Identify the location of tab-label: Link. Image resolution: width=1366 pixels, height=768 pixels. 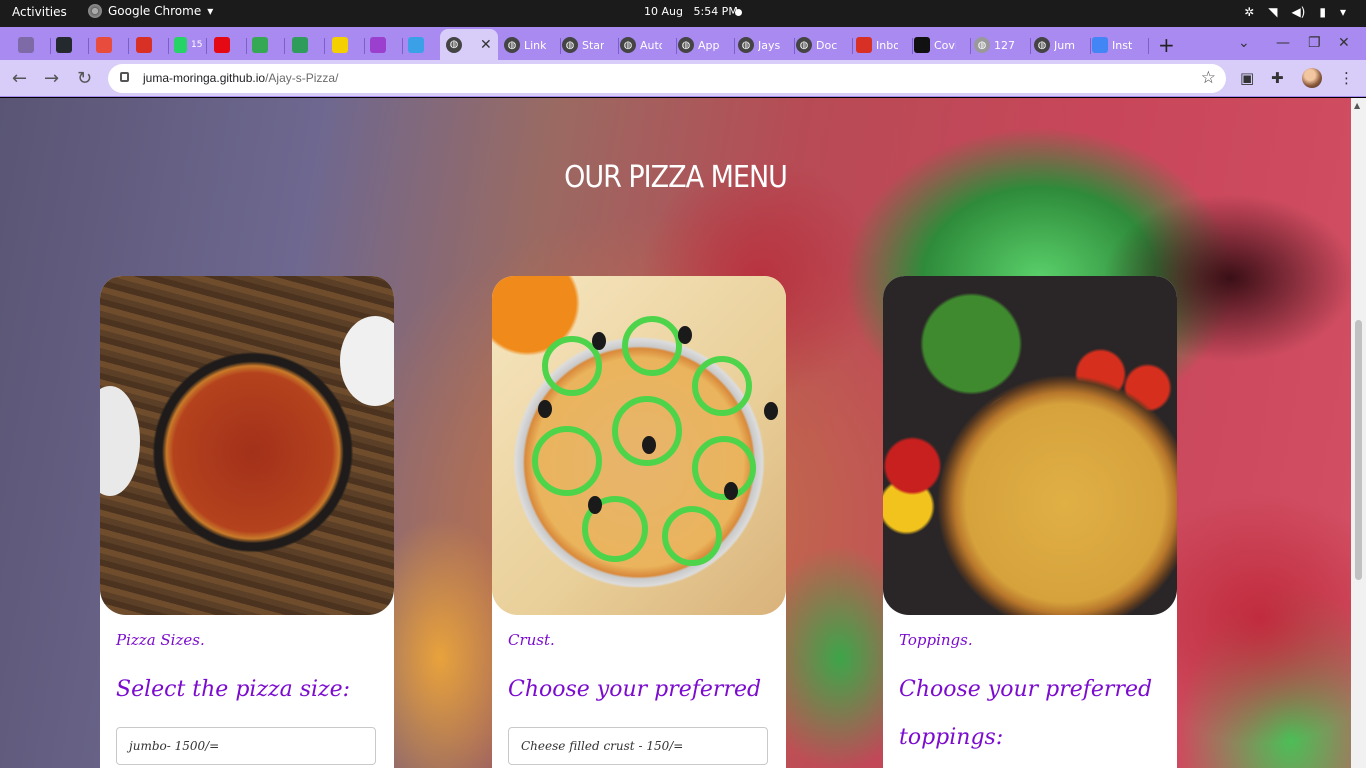
(535, 45).